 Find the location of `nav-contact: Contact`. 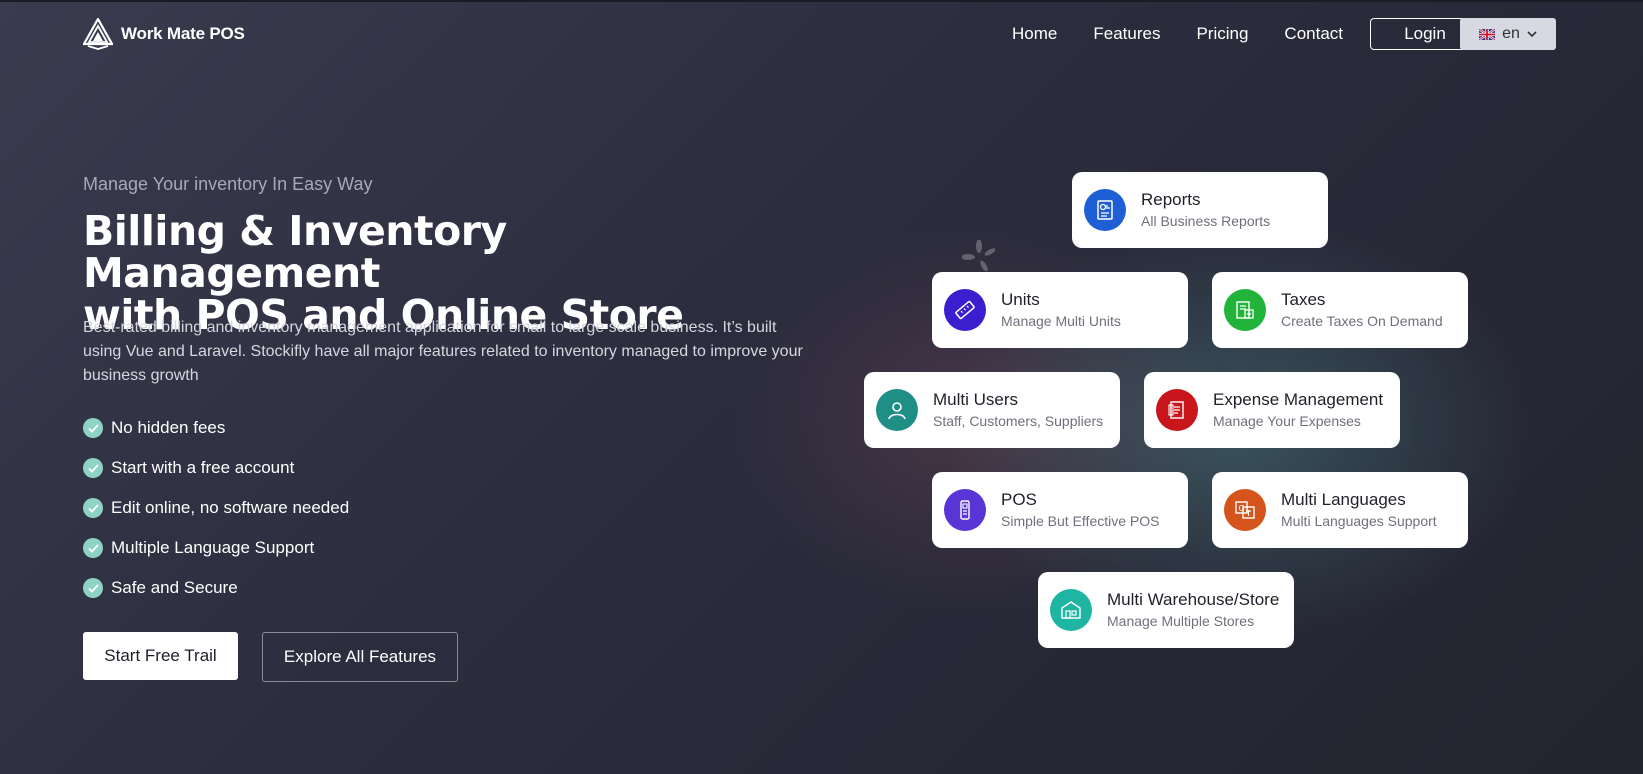

nav-contact: Contact is located at coordinates (1313, 34).